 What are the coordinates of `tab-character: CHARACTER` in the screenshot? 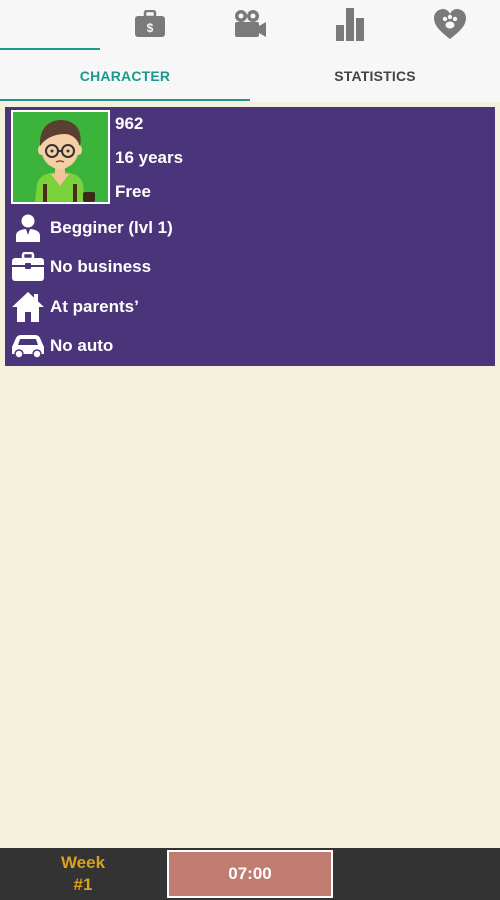 It's located at (125, 76).